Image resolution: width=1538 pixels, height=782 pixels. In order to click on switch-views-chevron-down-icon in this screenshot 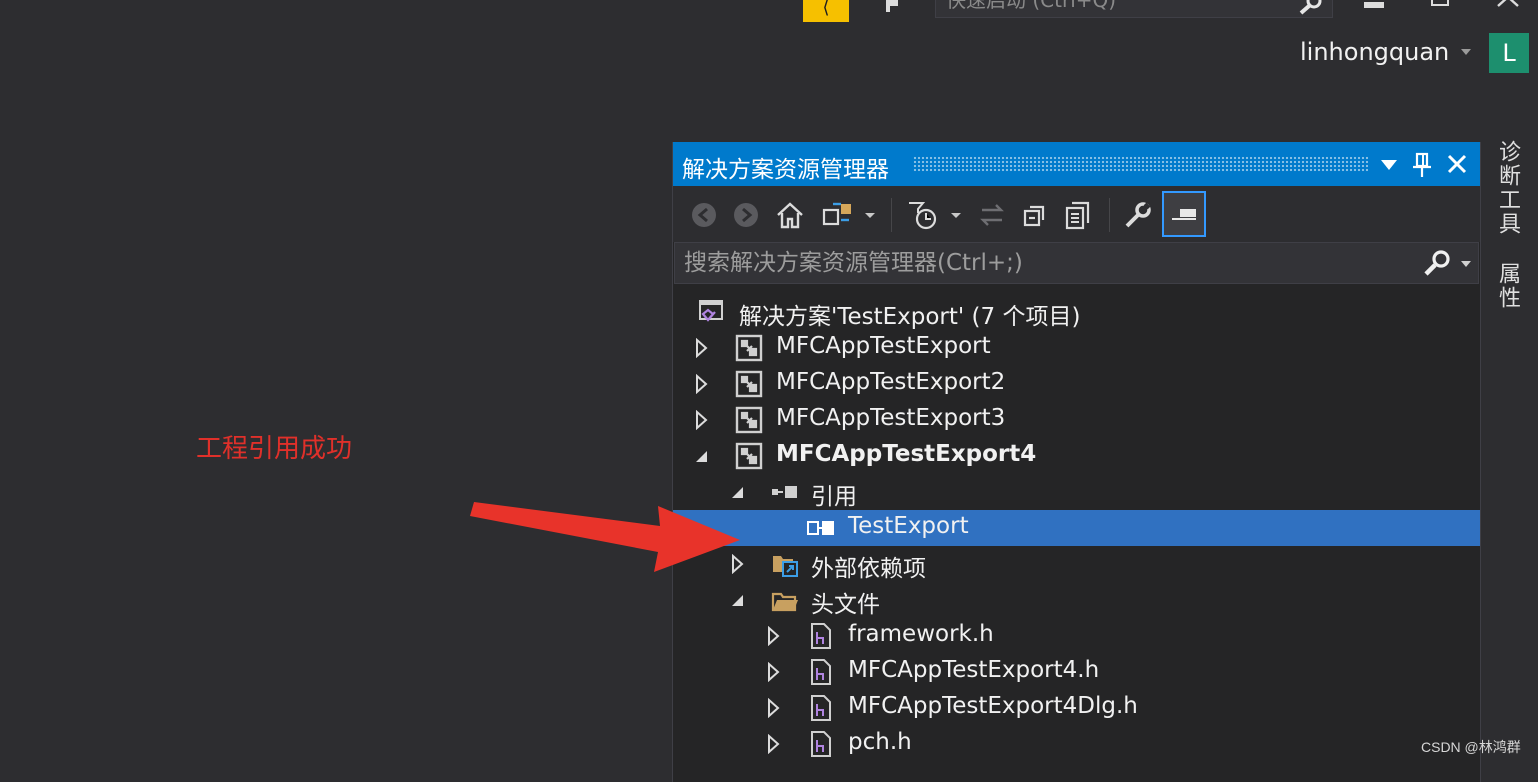, I will do `click(870, 215)`.